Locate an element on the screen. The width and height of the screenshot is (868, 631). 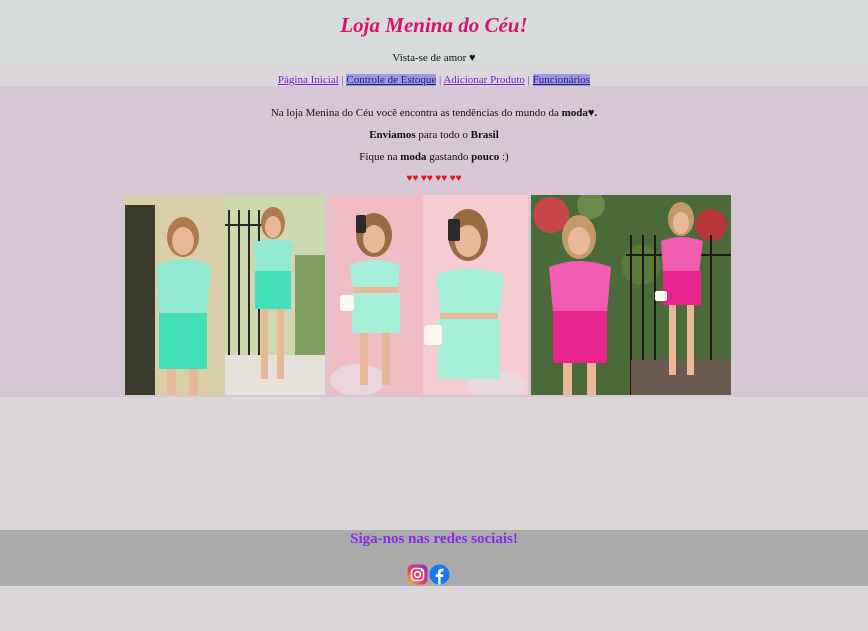
intro-text-bold: moda♥. is located at coordinates (579, 113).